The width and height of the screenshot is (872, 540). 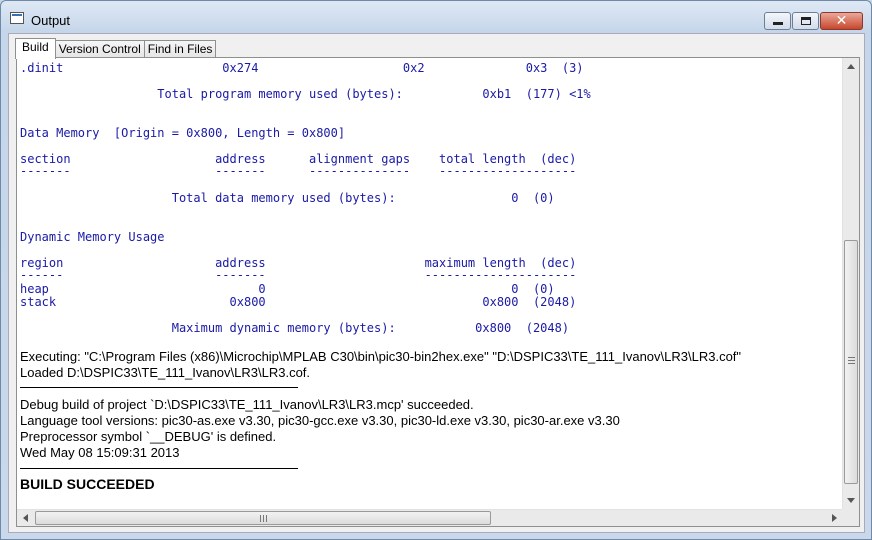 What do you see at coordinates (25, 518) in the screenshot?
I see `scroll-left-icon` at bounding box center [25, 518].